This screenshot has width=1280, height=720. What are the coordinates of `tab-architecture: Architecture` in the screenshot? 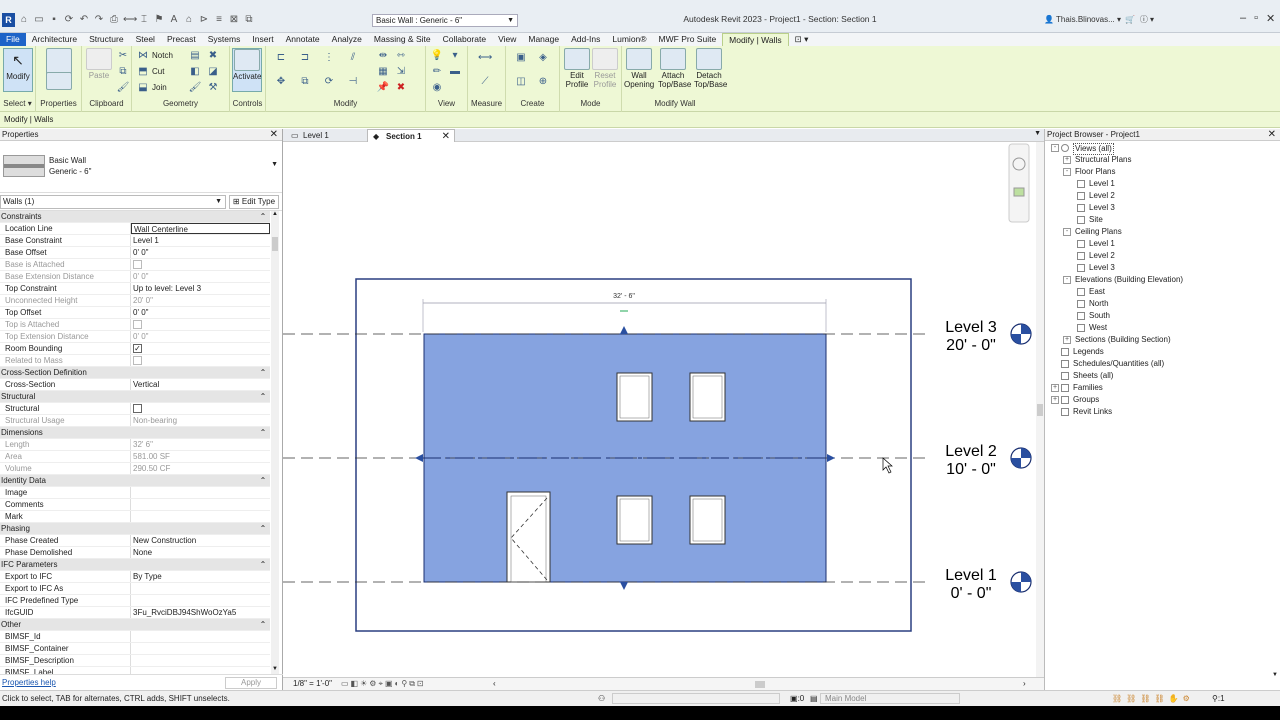 It's located at (54, 39).